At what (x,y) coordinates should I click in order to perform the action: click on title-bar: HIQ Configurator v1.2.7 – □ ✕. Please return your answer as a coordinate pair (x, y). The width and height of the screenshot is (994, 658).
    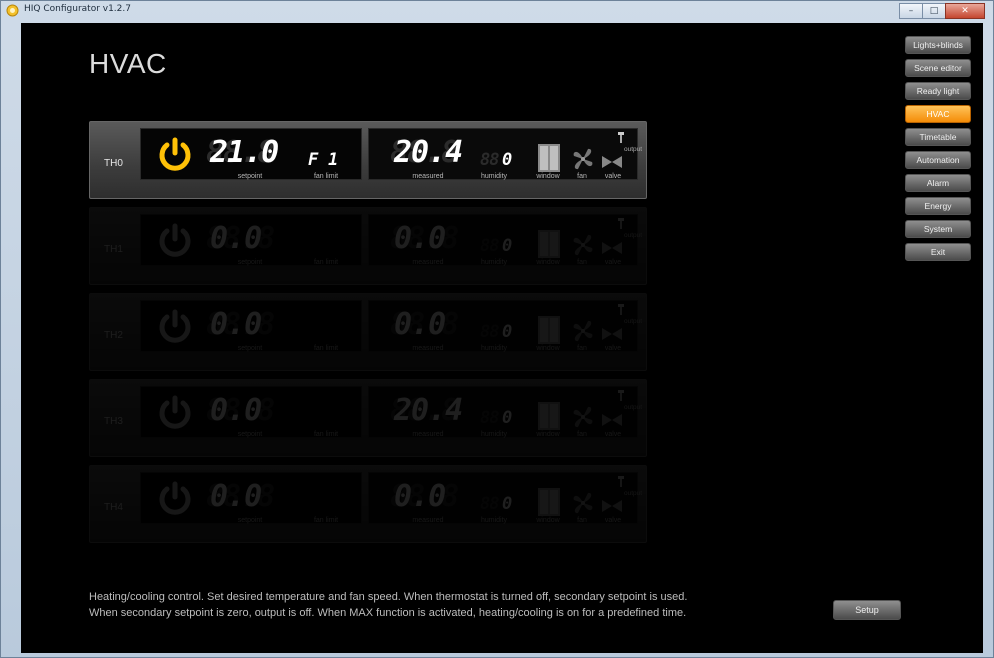
    Looking at the image, I should click on (497, 11).